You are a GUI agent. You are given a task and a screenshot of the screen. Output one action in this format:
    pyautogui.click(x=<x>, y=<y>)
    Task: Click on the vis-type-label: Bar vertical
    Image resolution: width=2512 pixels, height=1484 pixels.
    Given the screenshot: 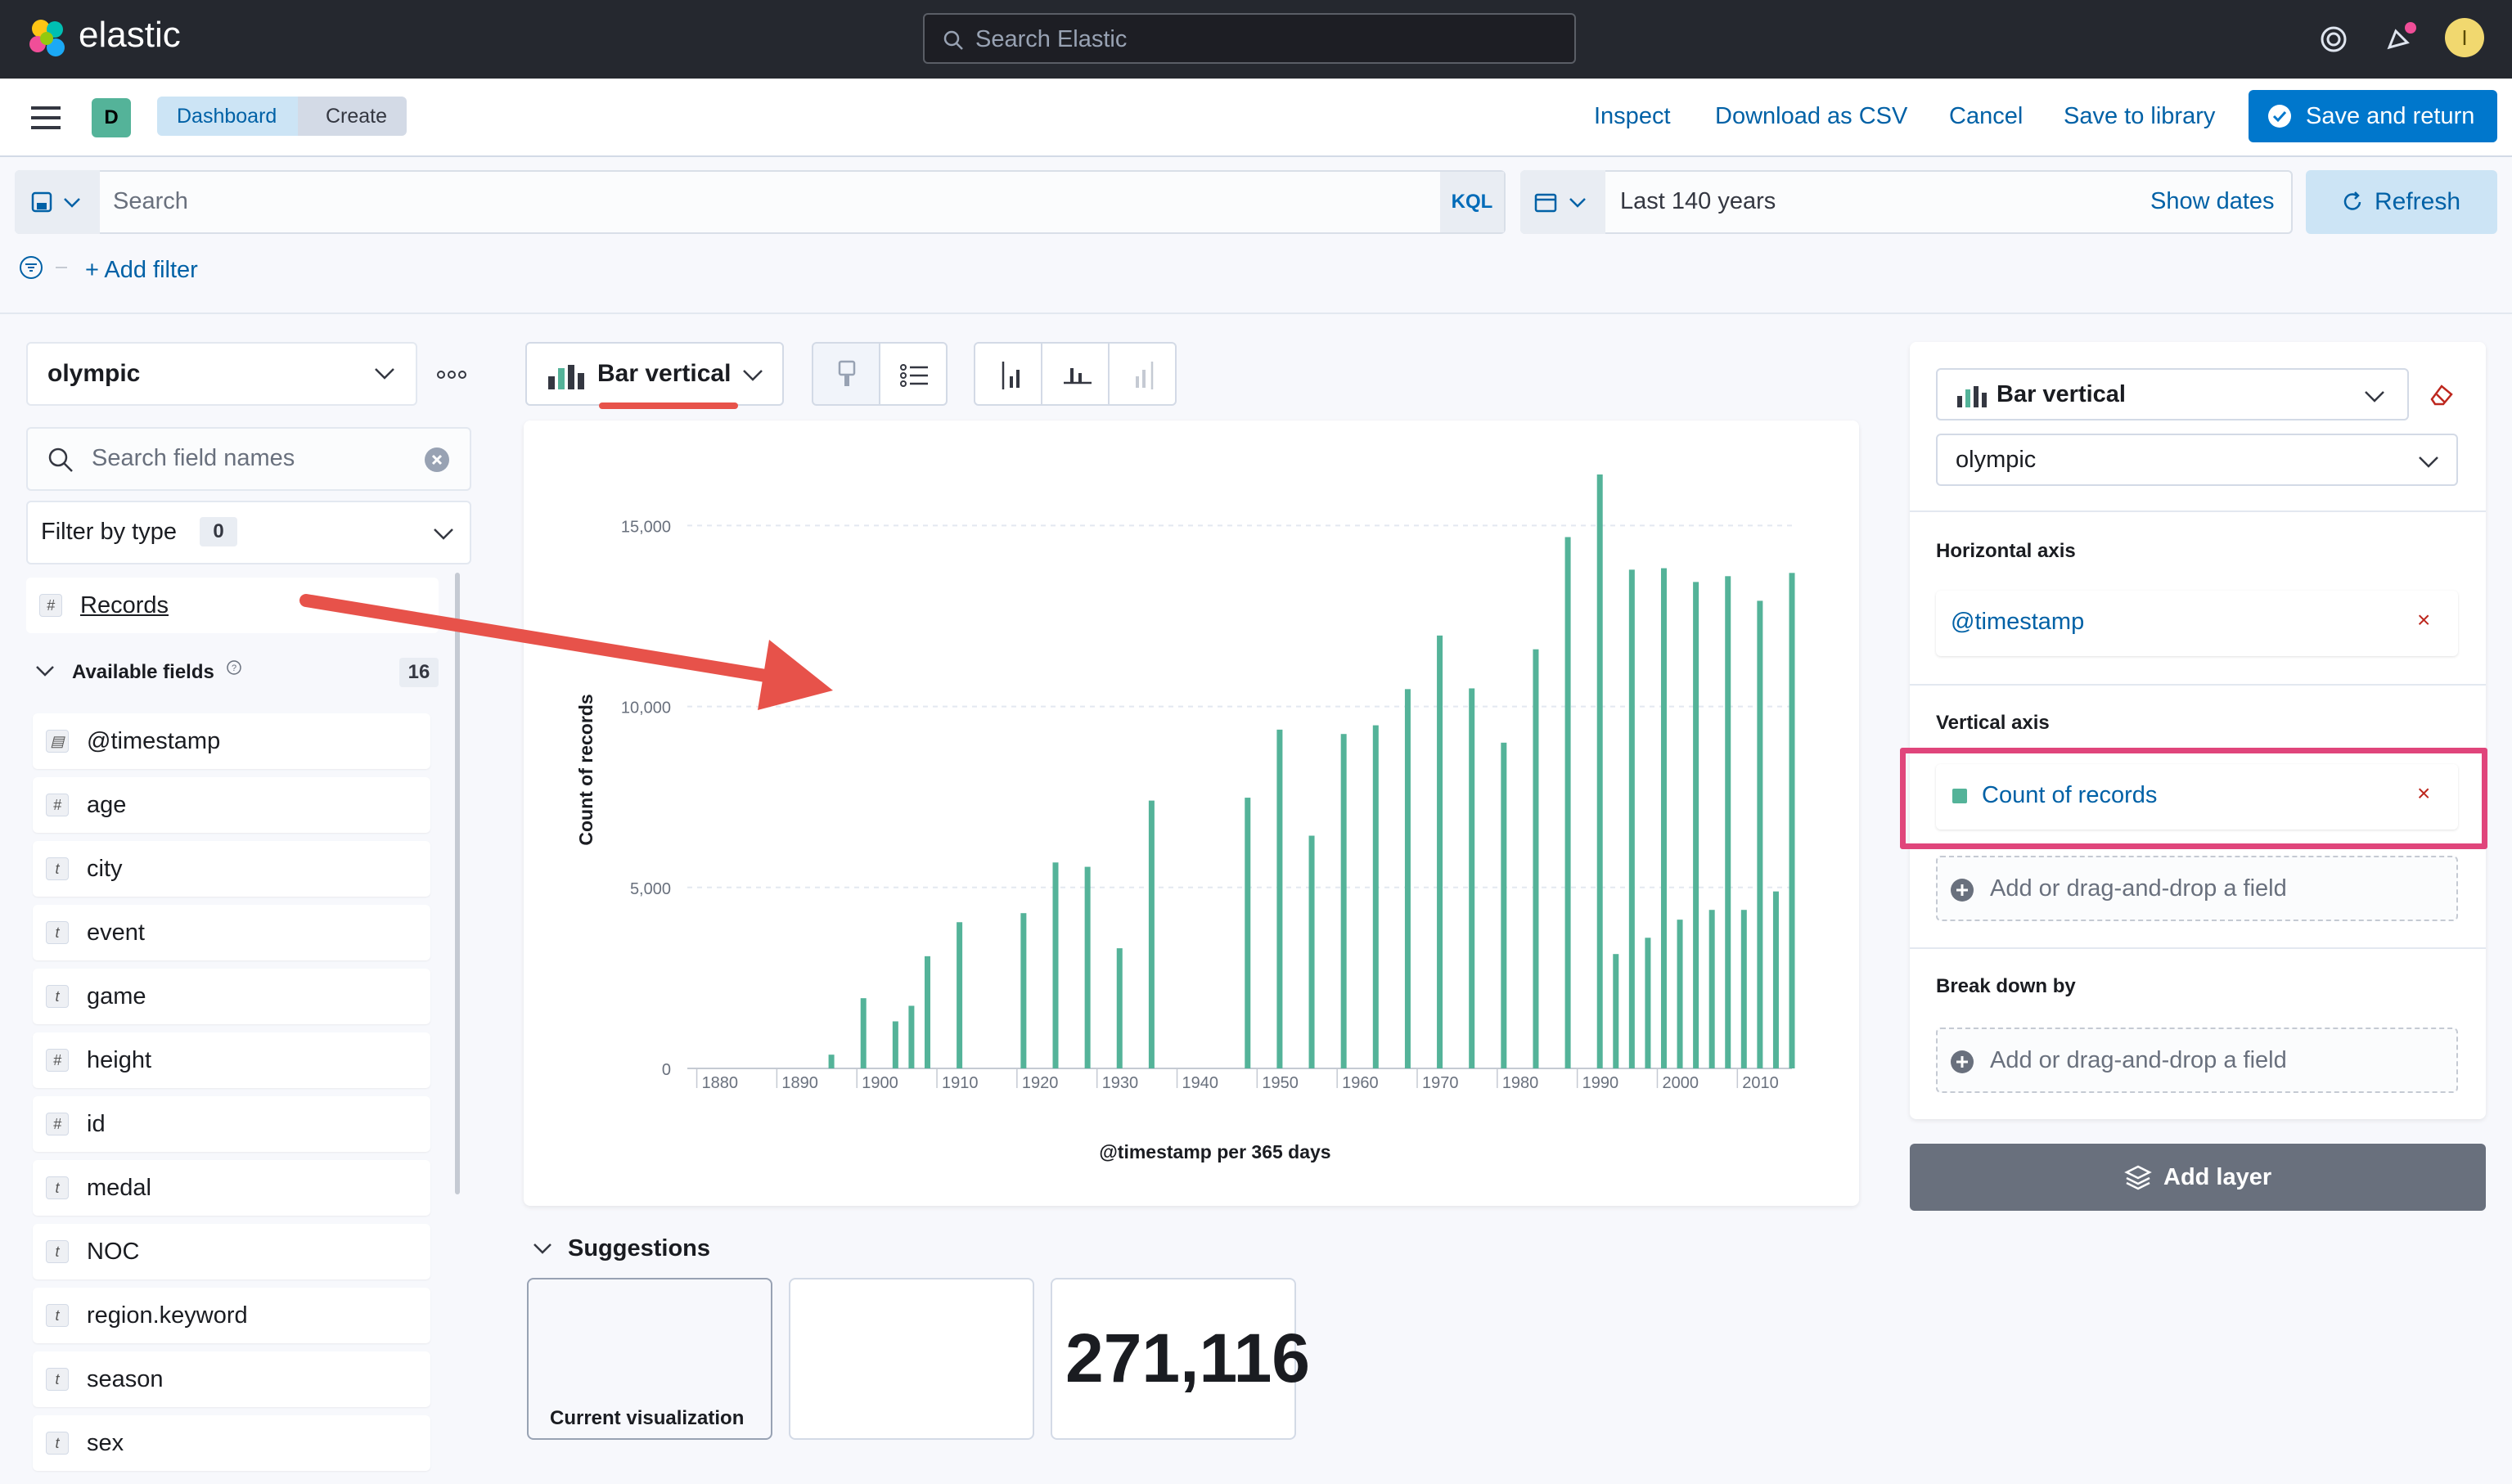 What is the action you would take?
    pyautogui.click(x=664, y=373)
    